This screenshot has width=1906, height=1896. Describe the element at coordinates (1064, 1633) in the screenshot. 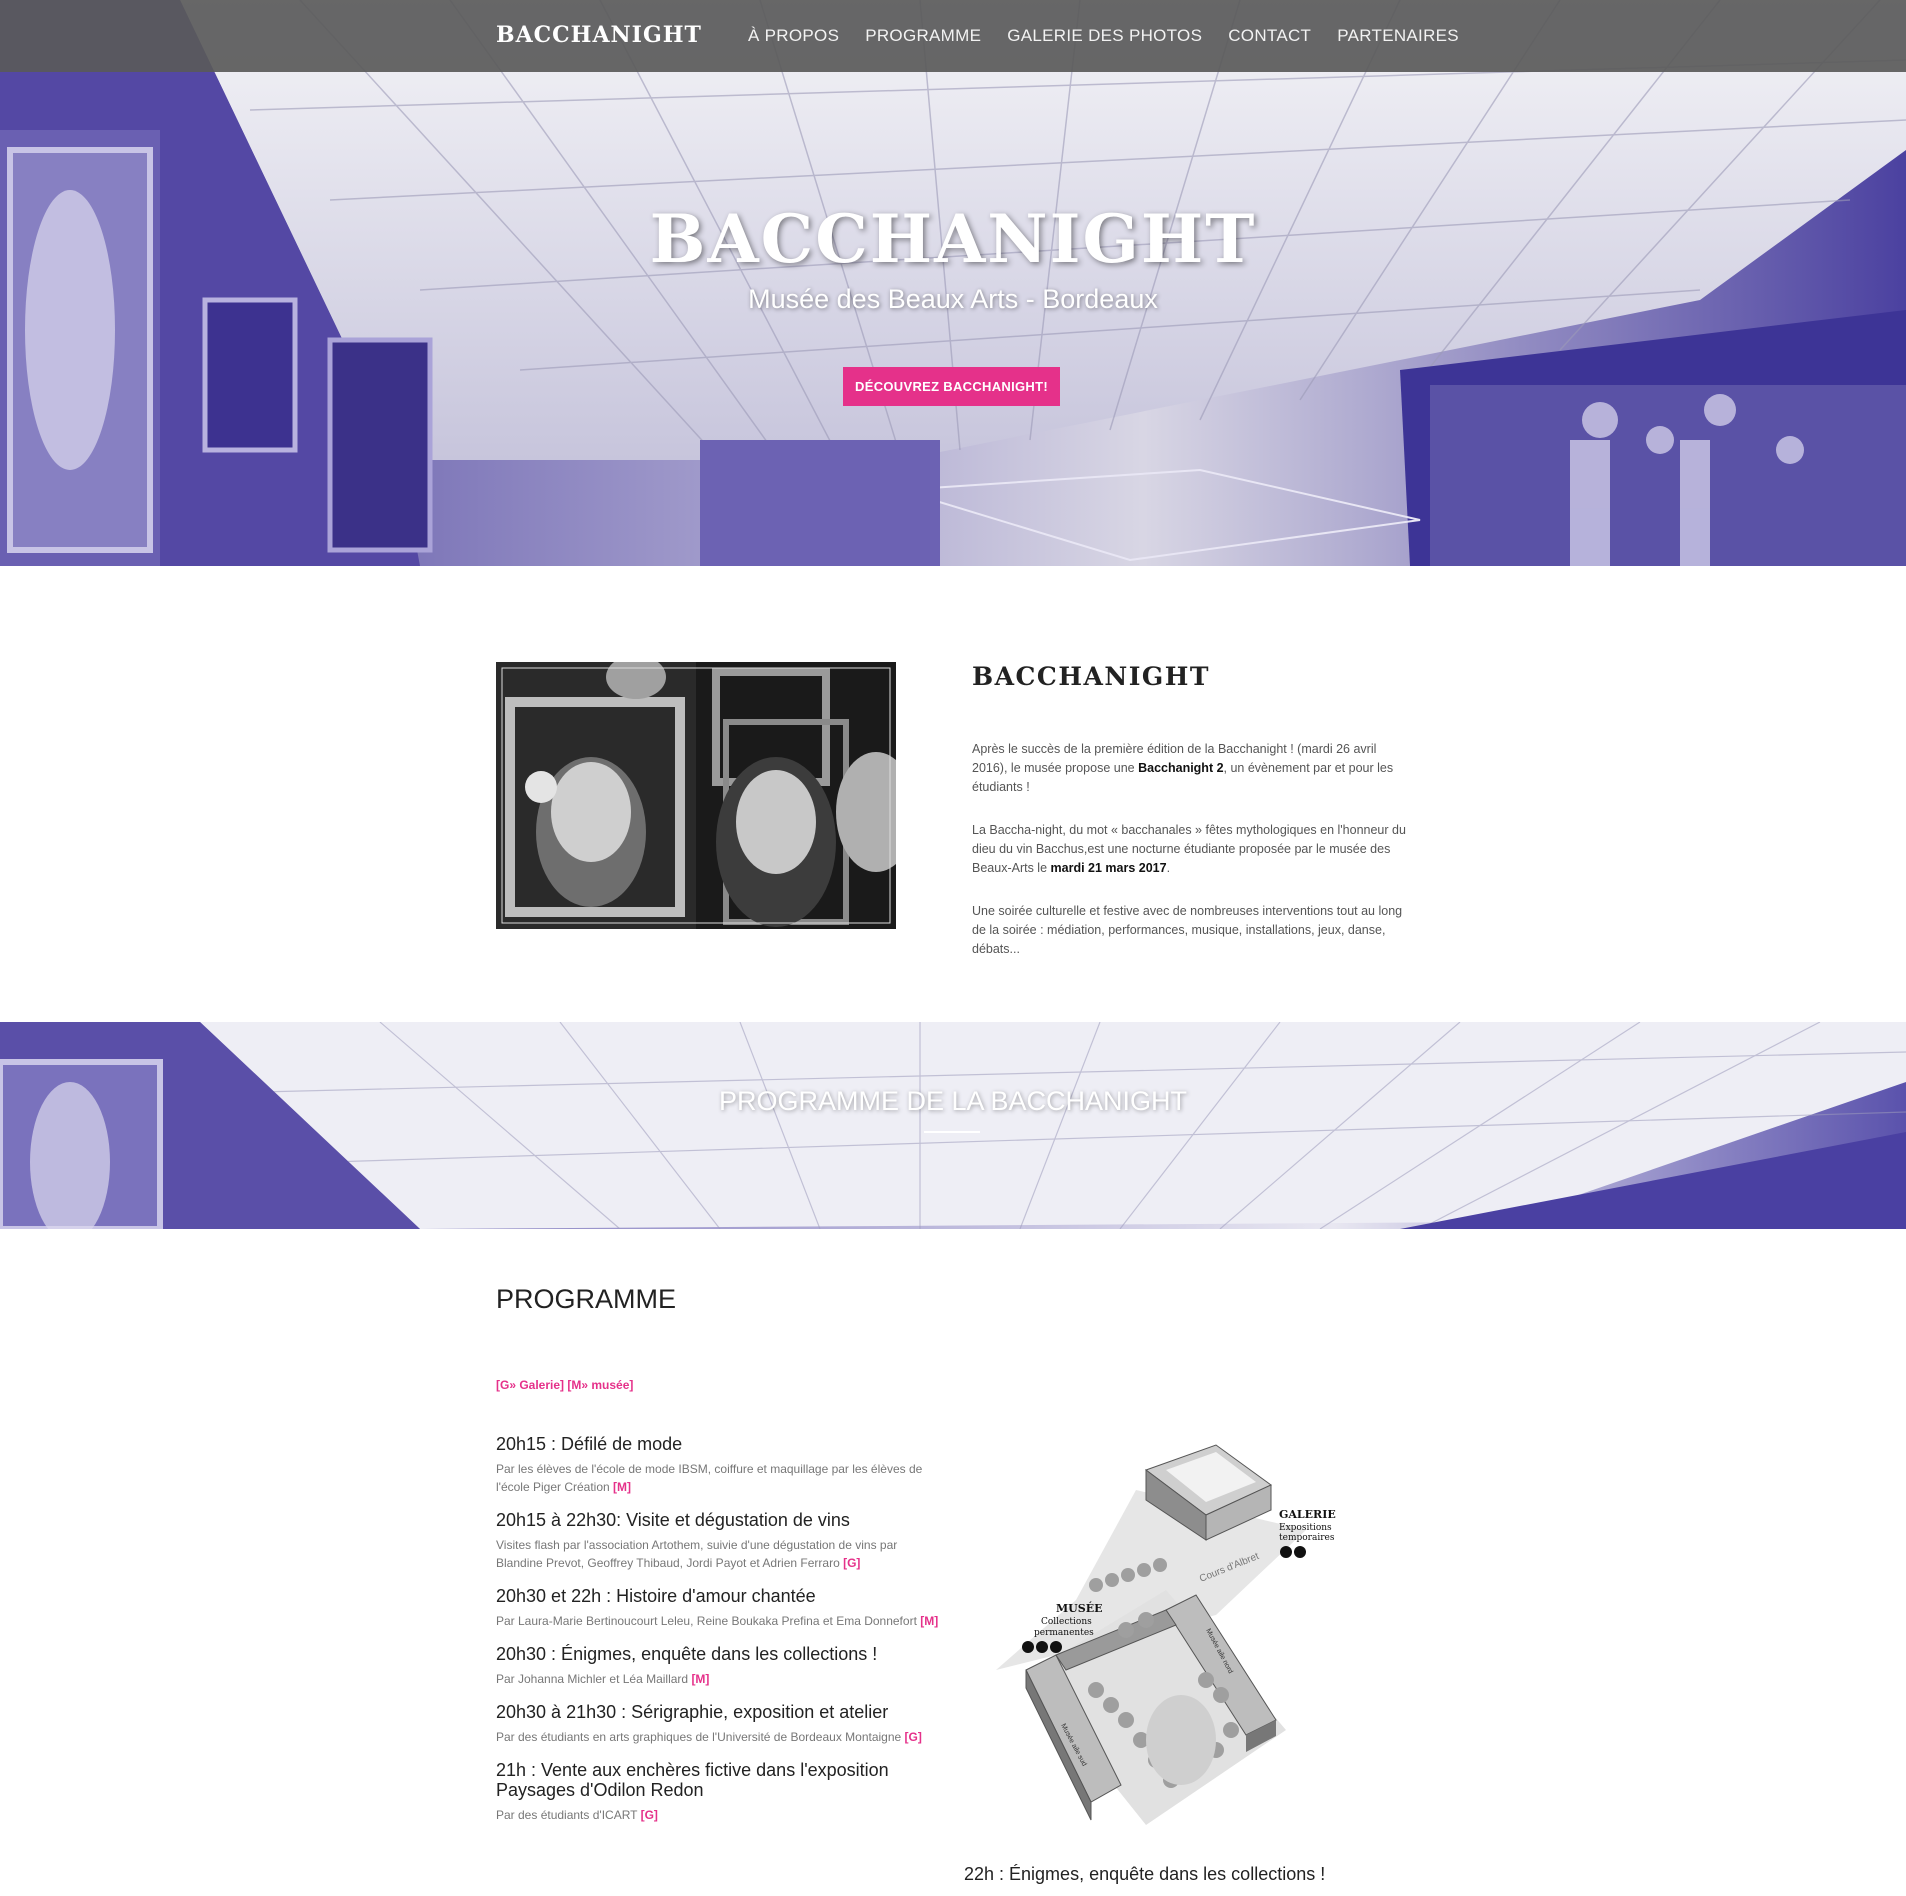

I see `map-label-musee-sub2: permanentes` at that location.